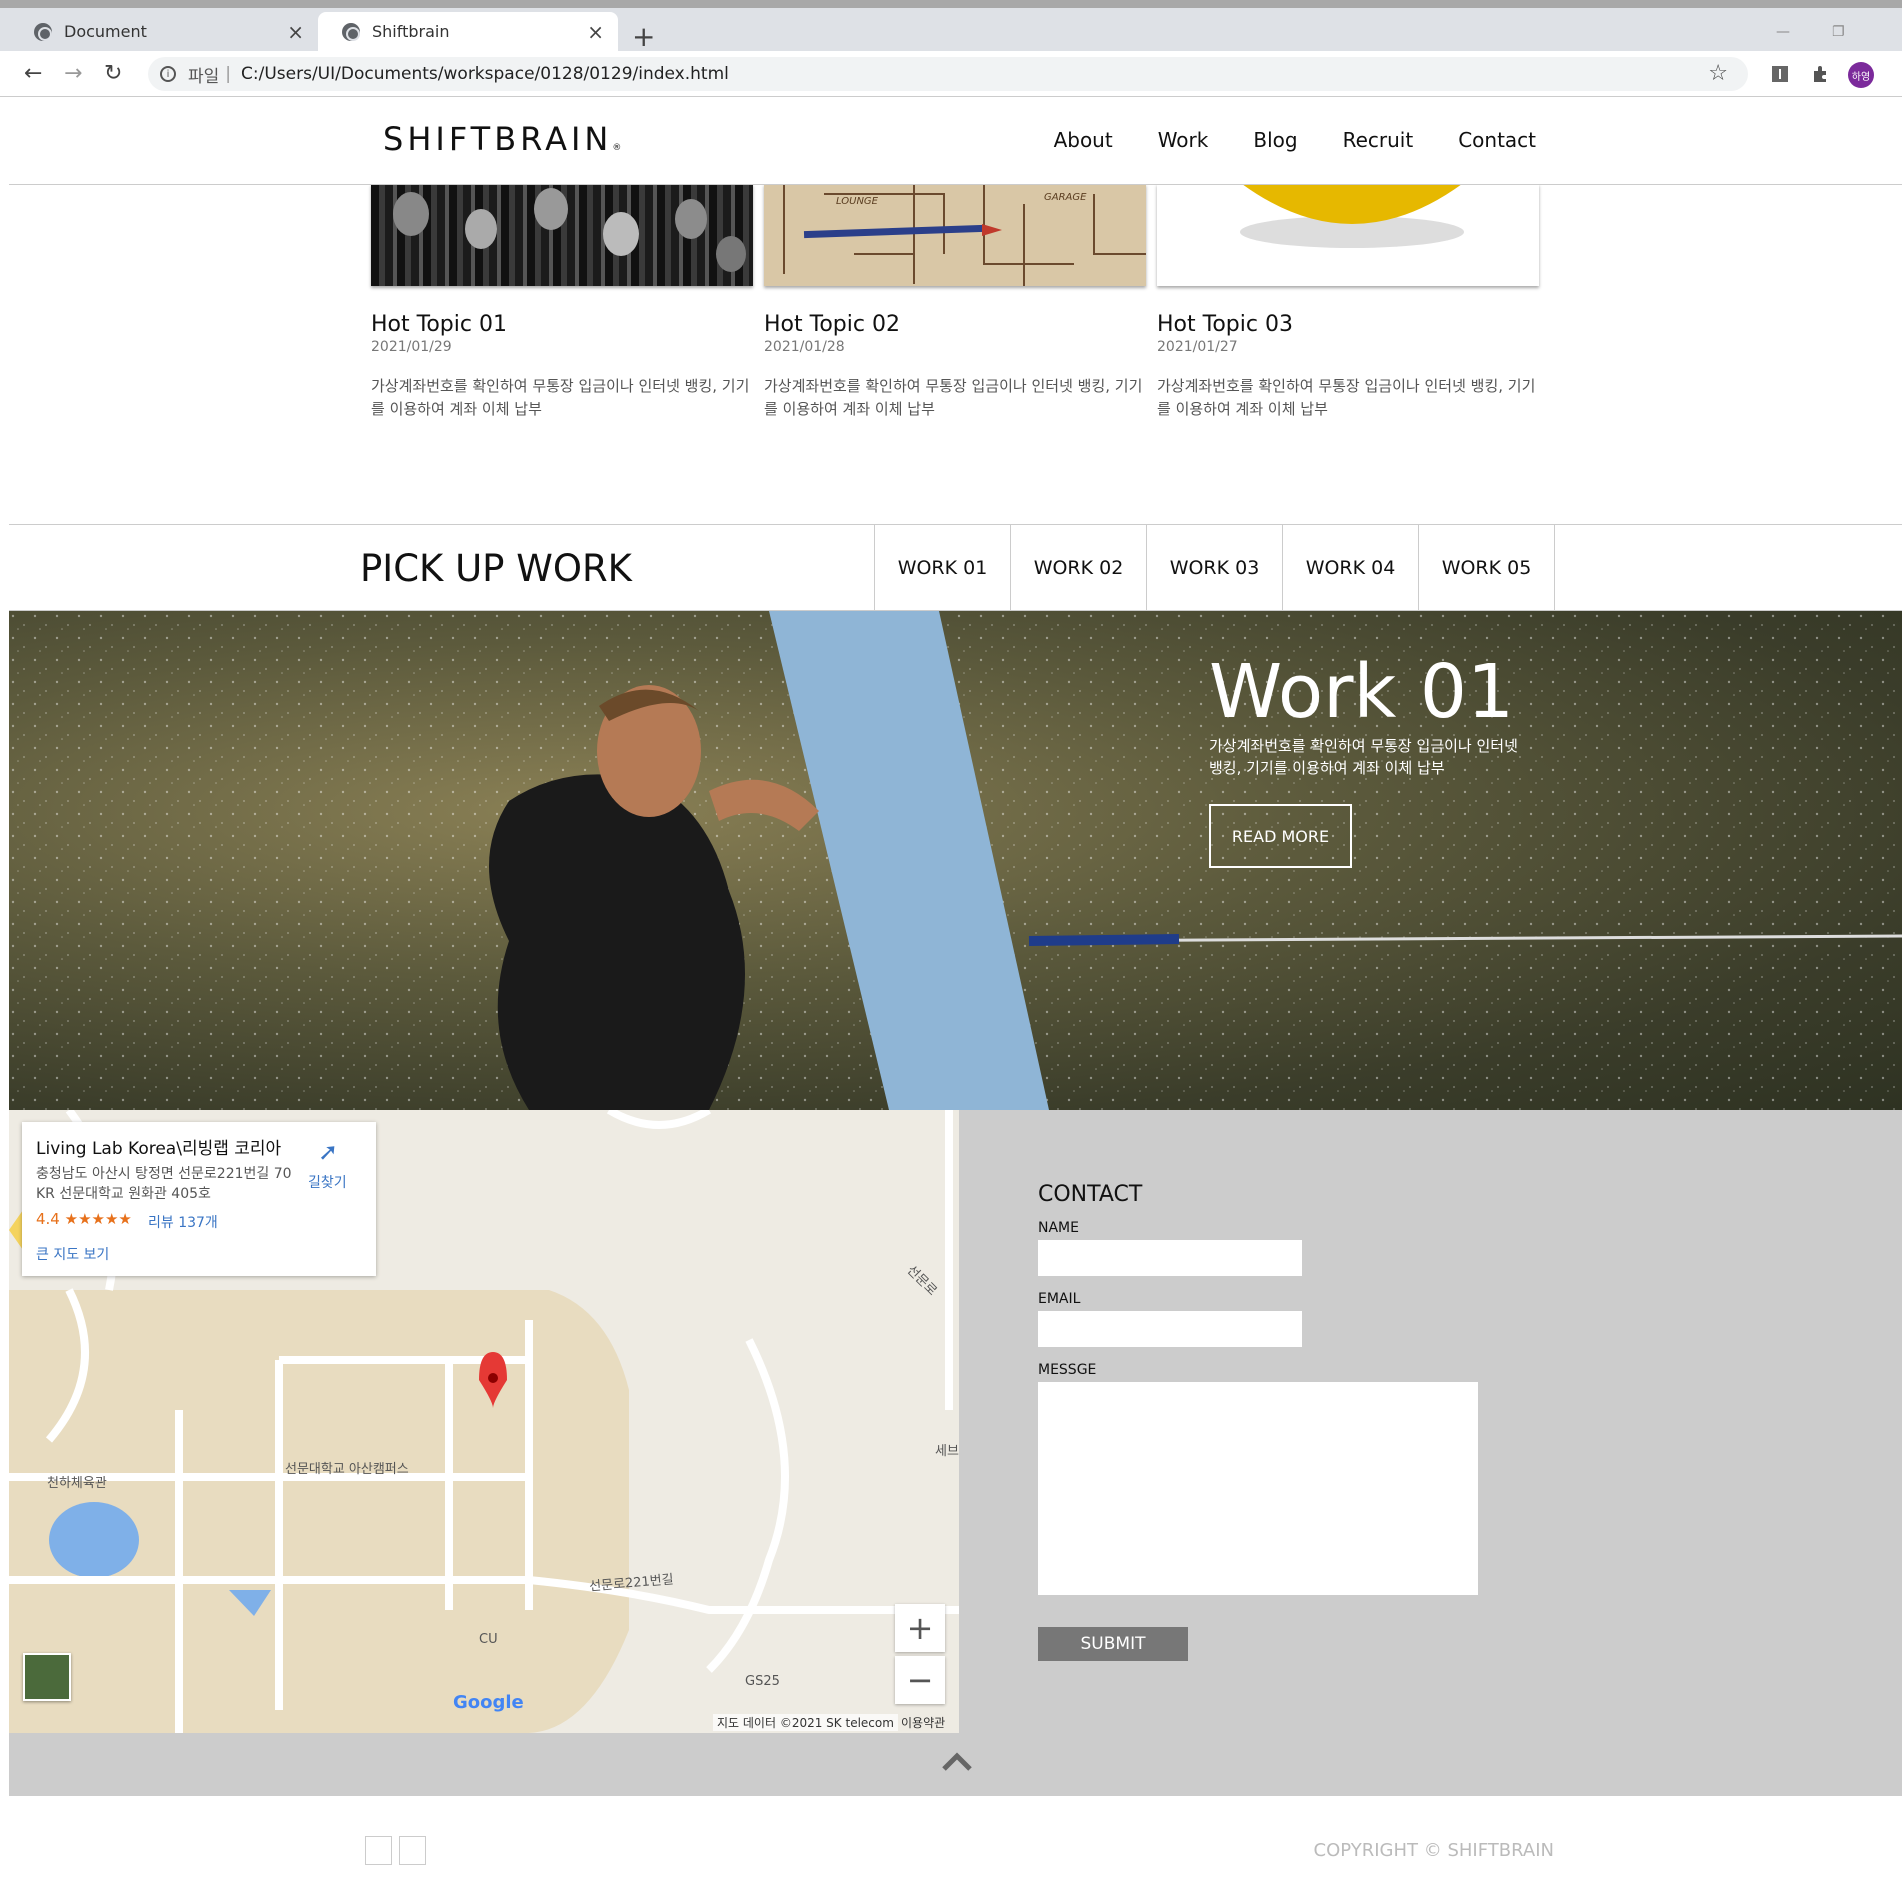 The image size is (1902, 1896). Describe the element at coordinates (488, 1639) in the screenshot. I see `map-label-cu: CU` at that location.